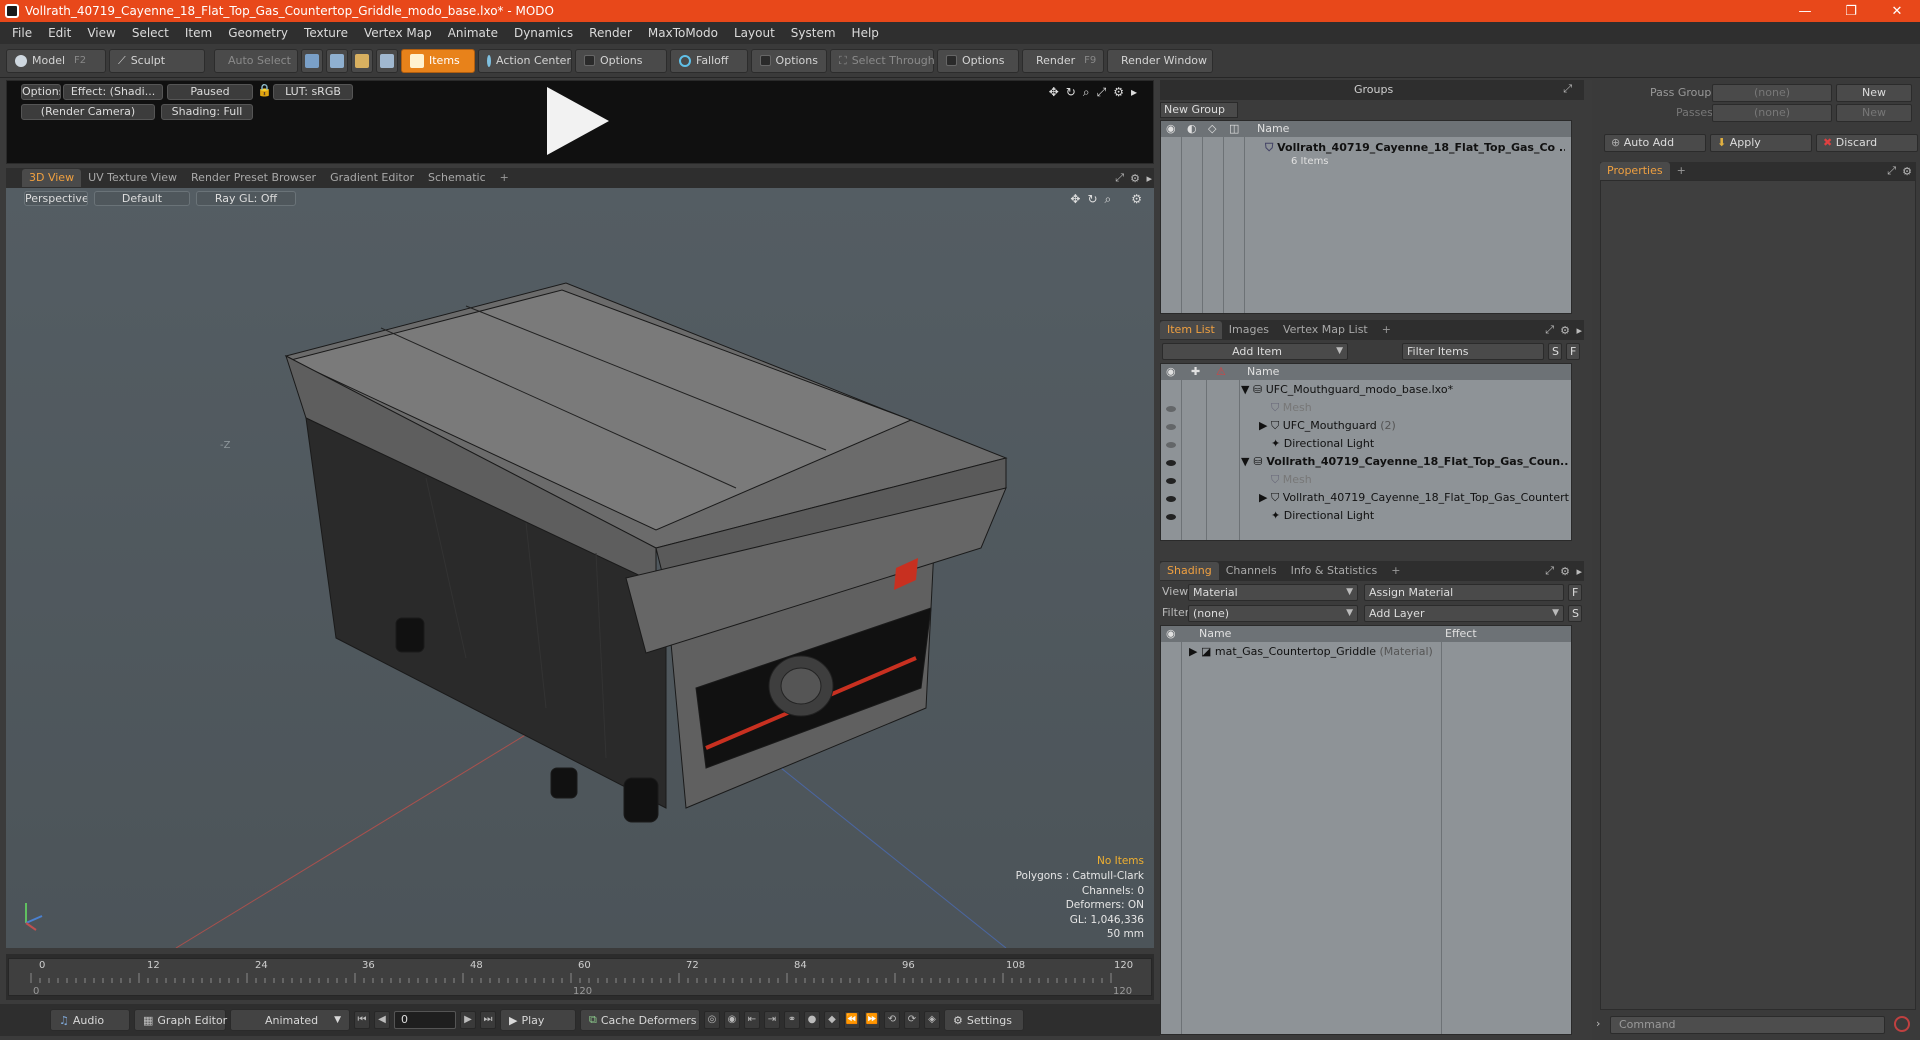  I want to click on shading-f-button: F, so click(1575, 592).